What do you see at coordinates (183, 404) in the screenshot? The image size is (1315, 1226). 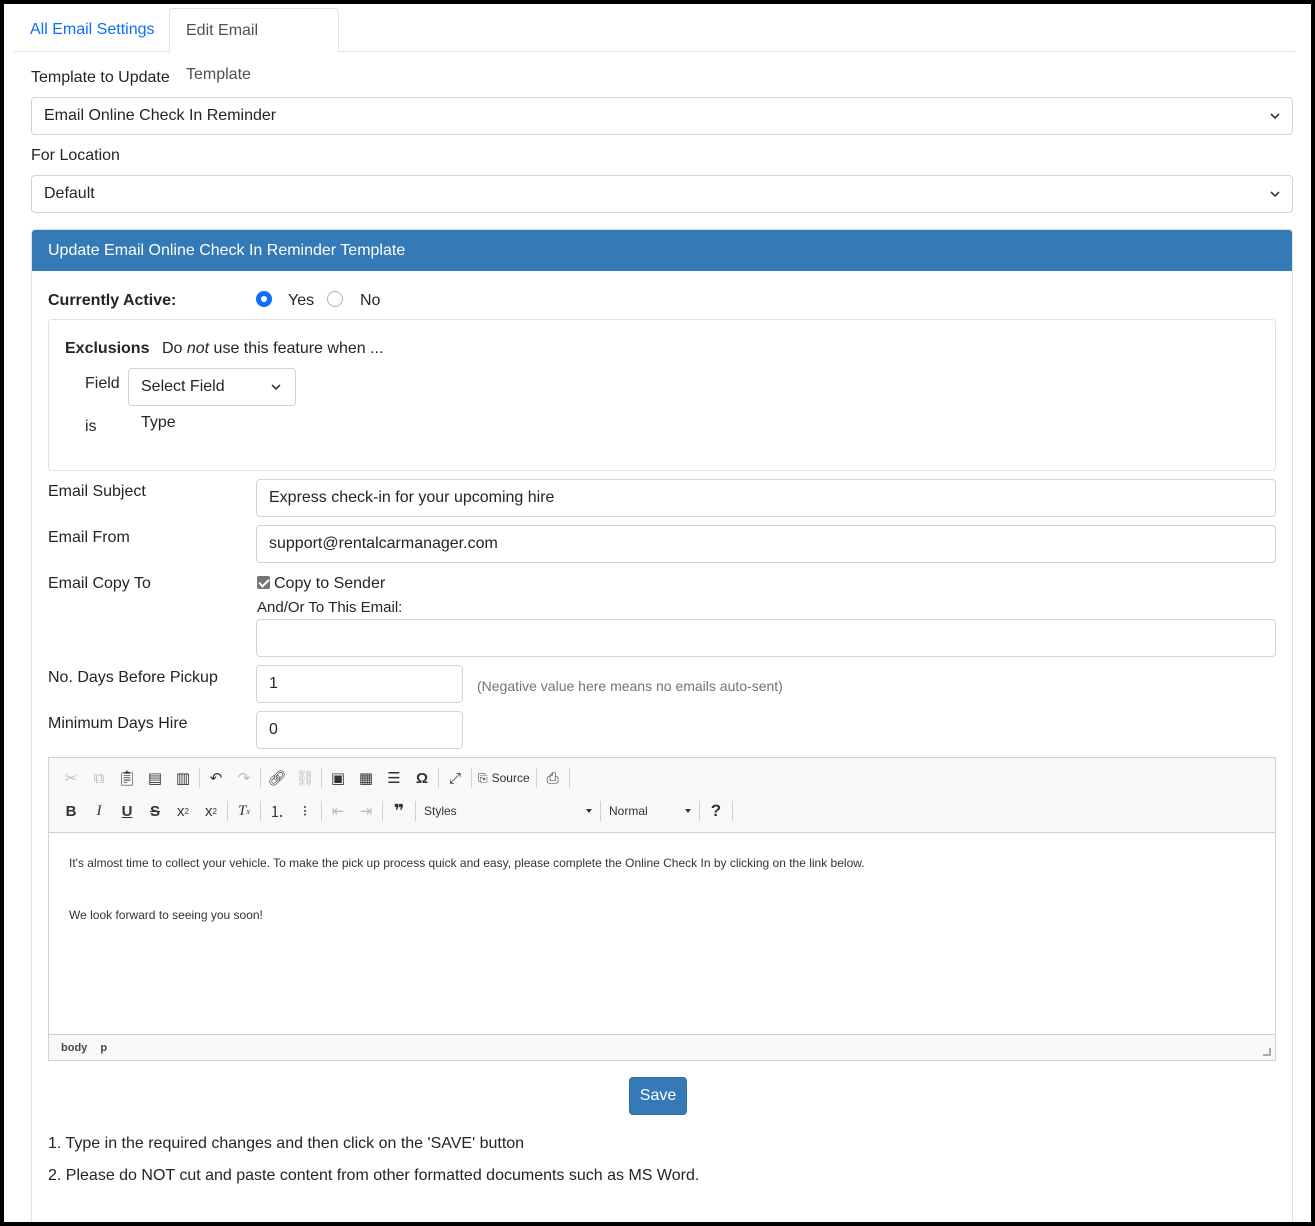 I see `field-type-value: Select Field Type` at bounding box center [183, 404].